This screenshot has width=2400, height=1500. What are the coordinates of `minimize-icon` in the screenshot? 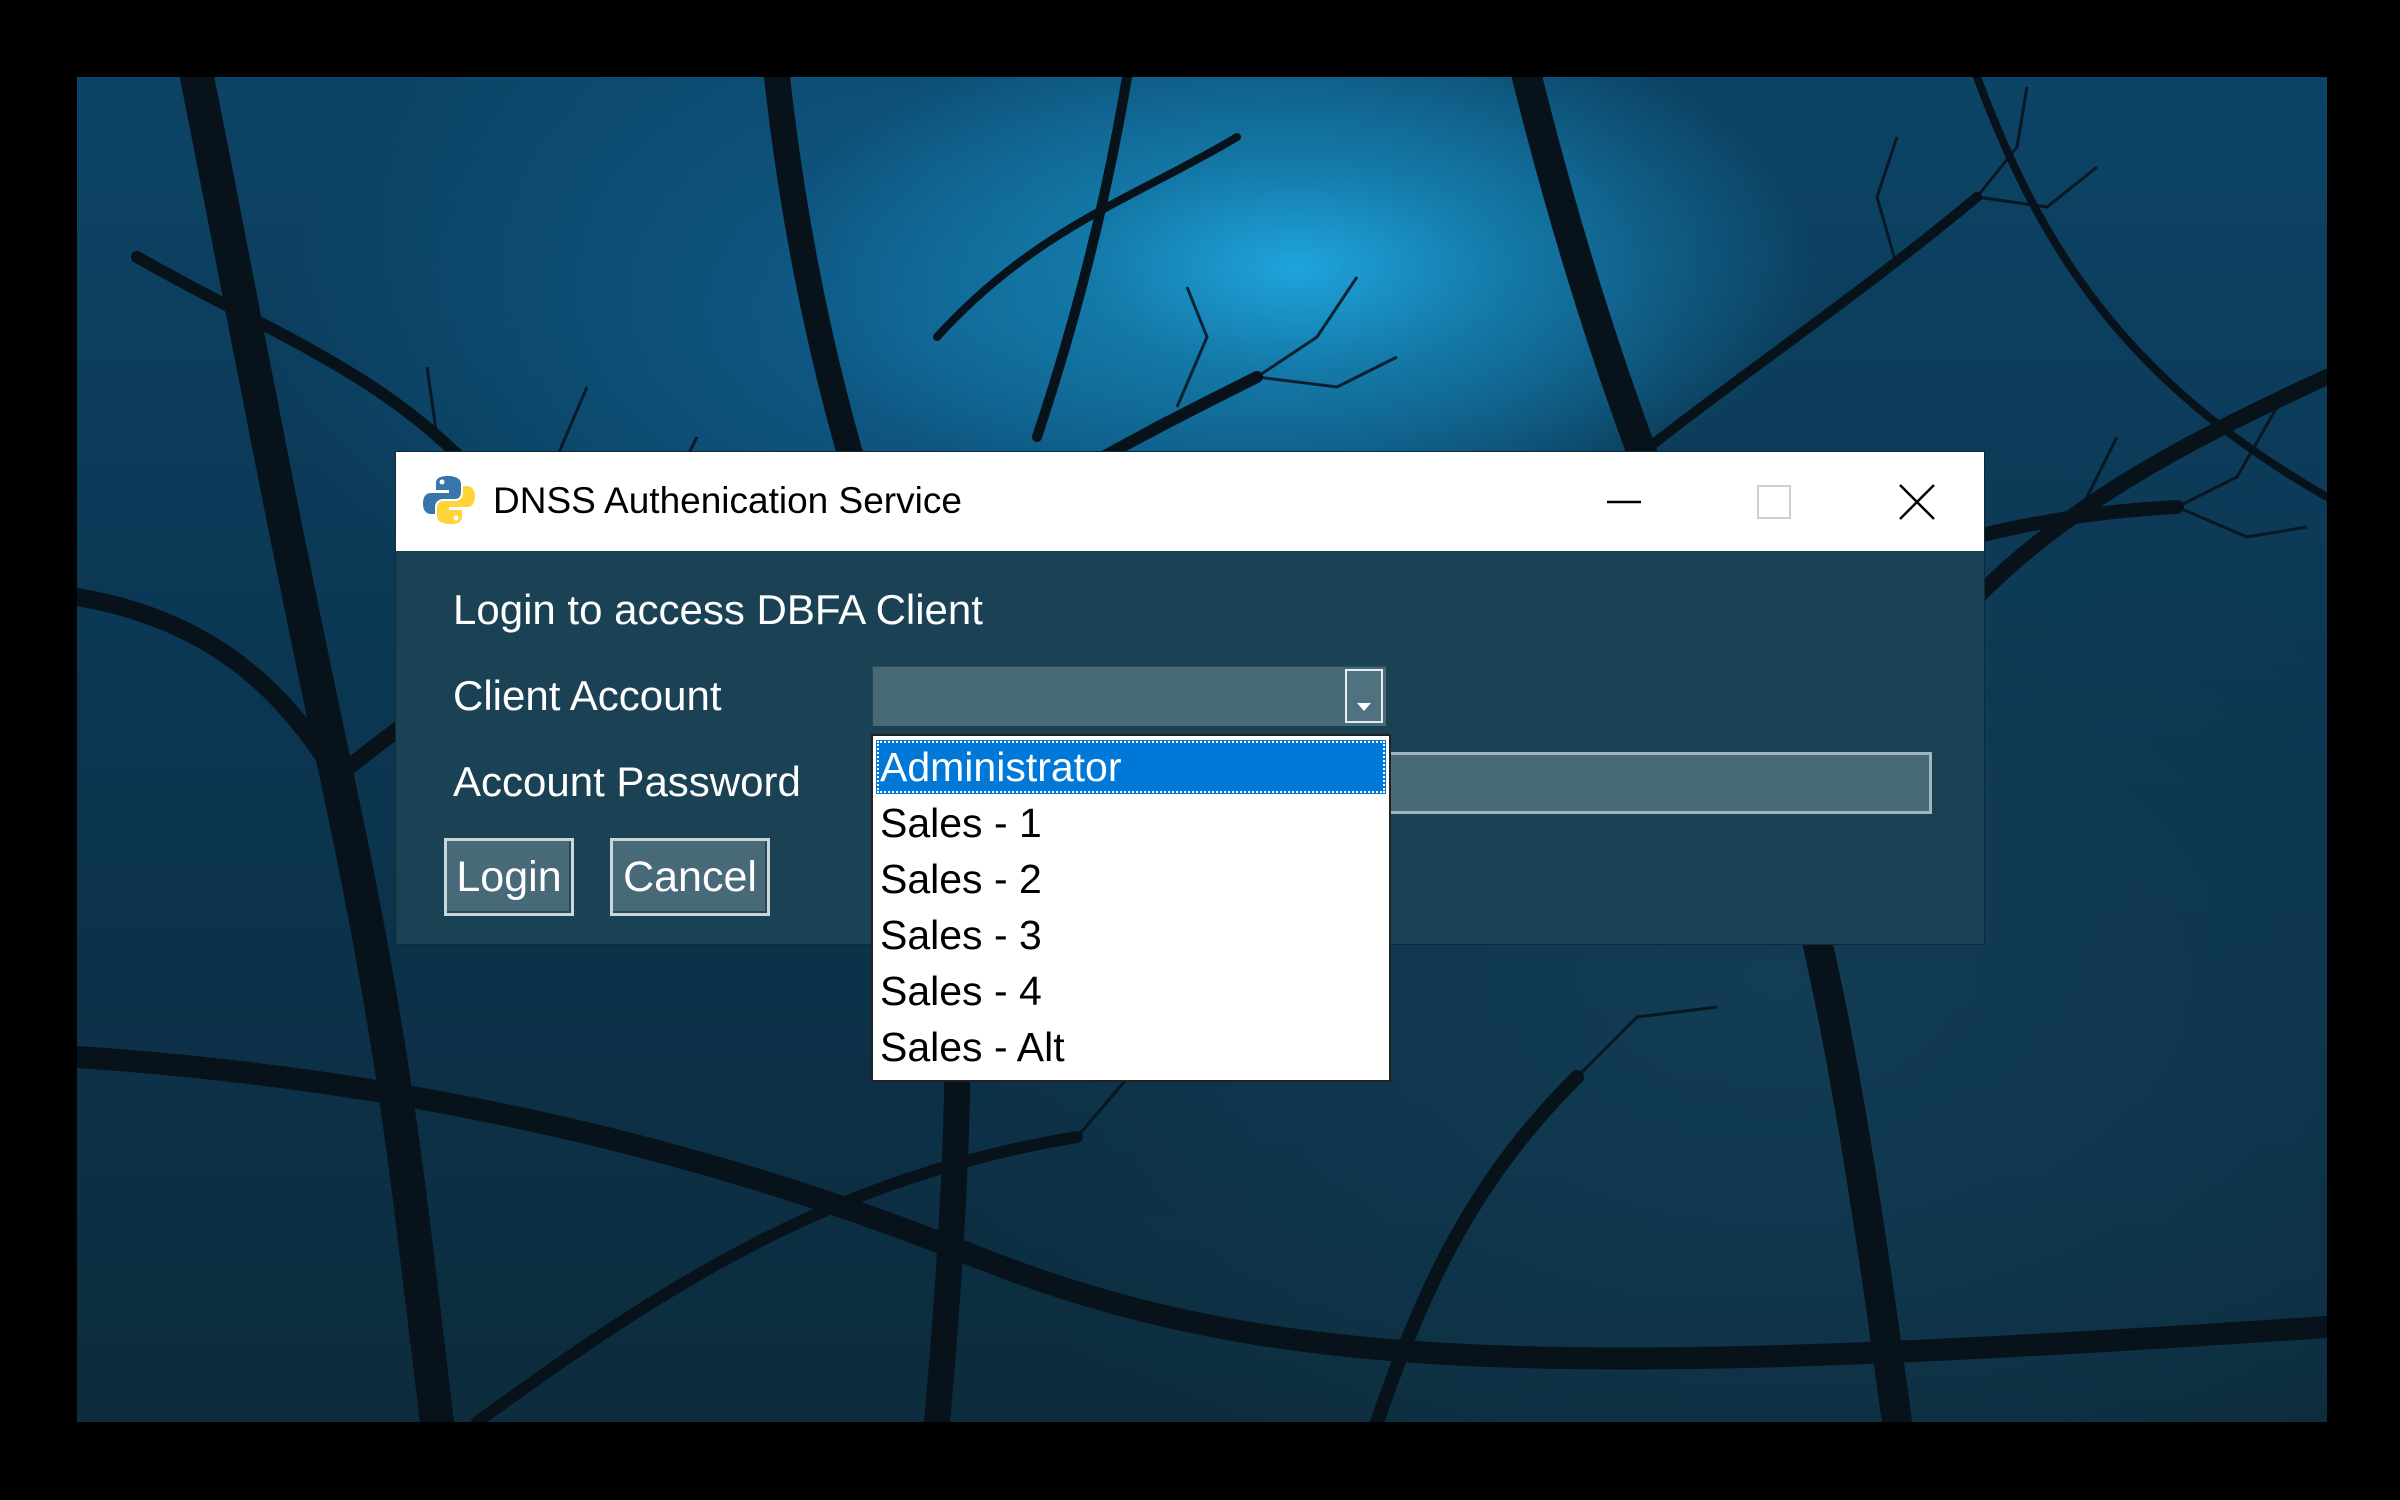 It's located at (1624, 501).